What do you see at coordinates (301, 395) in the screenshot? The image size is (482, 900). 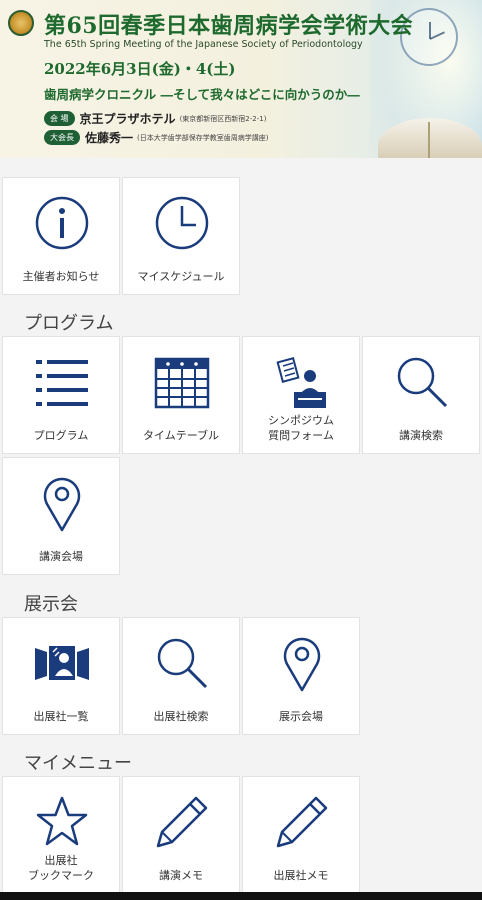 I see `tile-symposium-question-form: シンポジウム 質問フォーム` at bounding box center [301, 395].